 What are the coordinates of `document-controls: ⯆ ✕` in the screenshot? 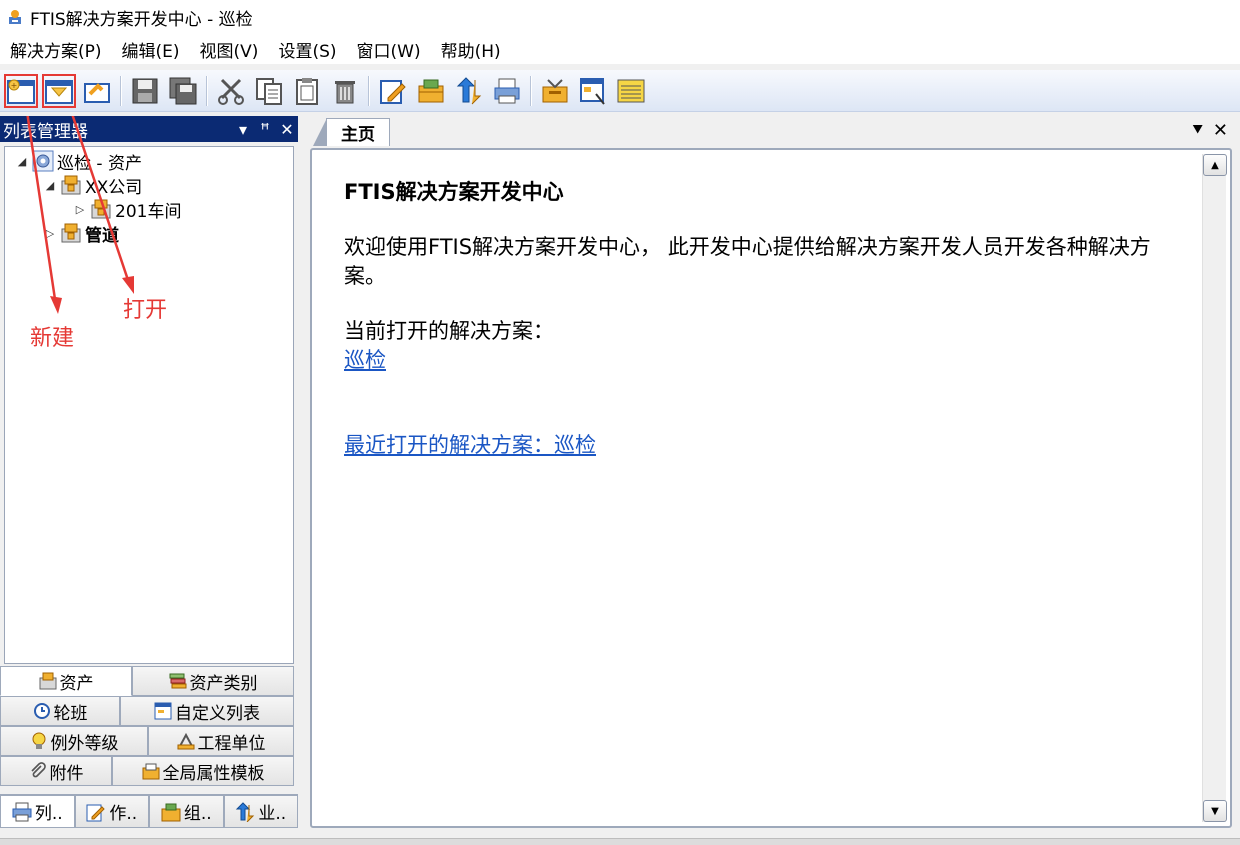 It's located at (1210, 130).